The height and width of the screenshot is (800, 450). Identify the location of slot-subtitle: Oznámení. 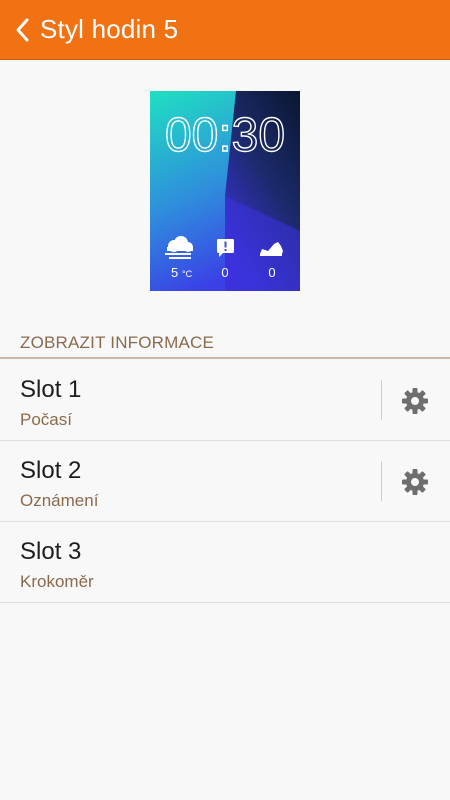
(59, 500).